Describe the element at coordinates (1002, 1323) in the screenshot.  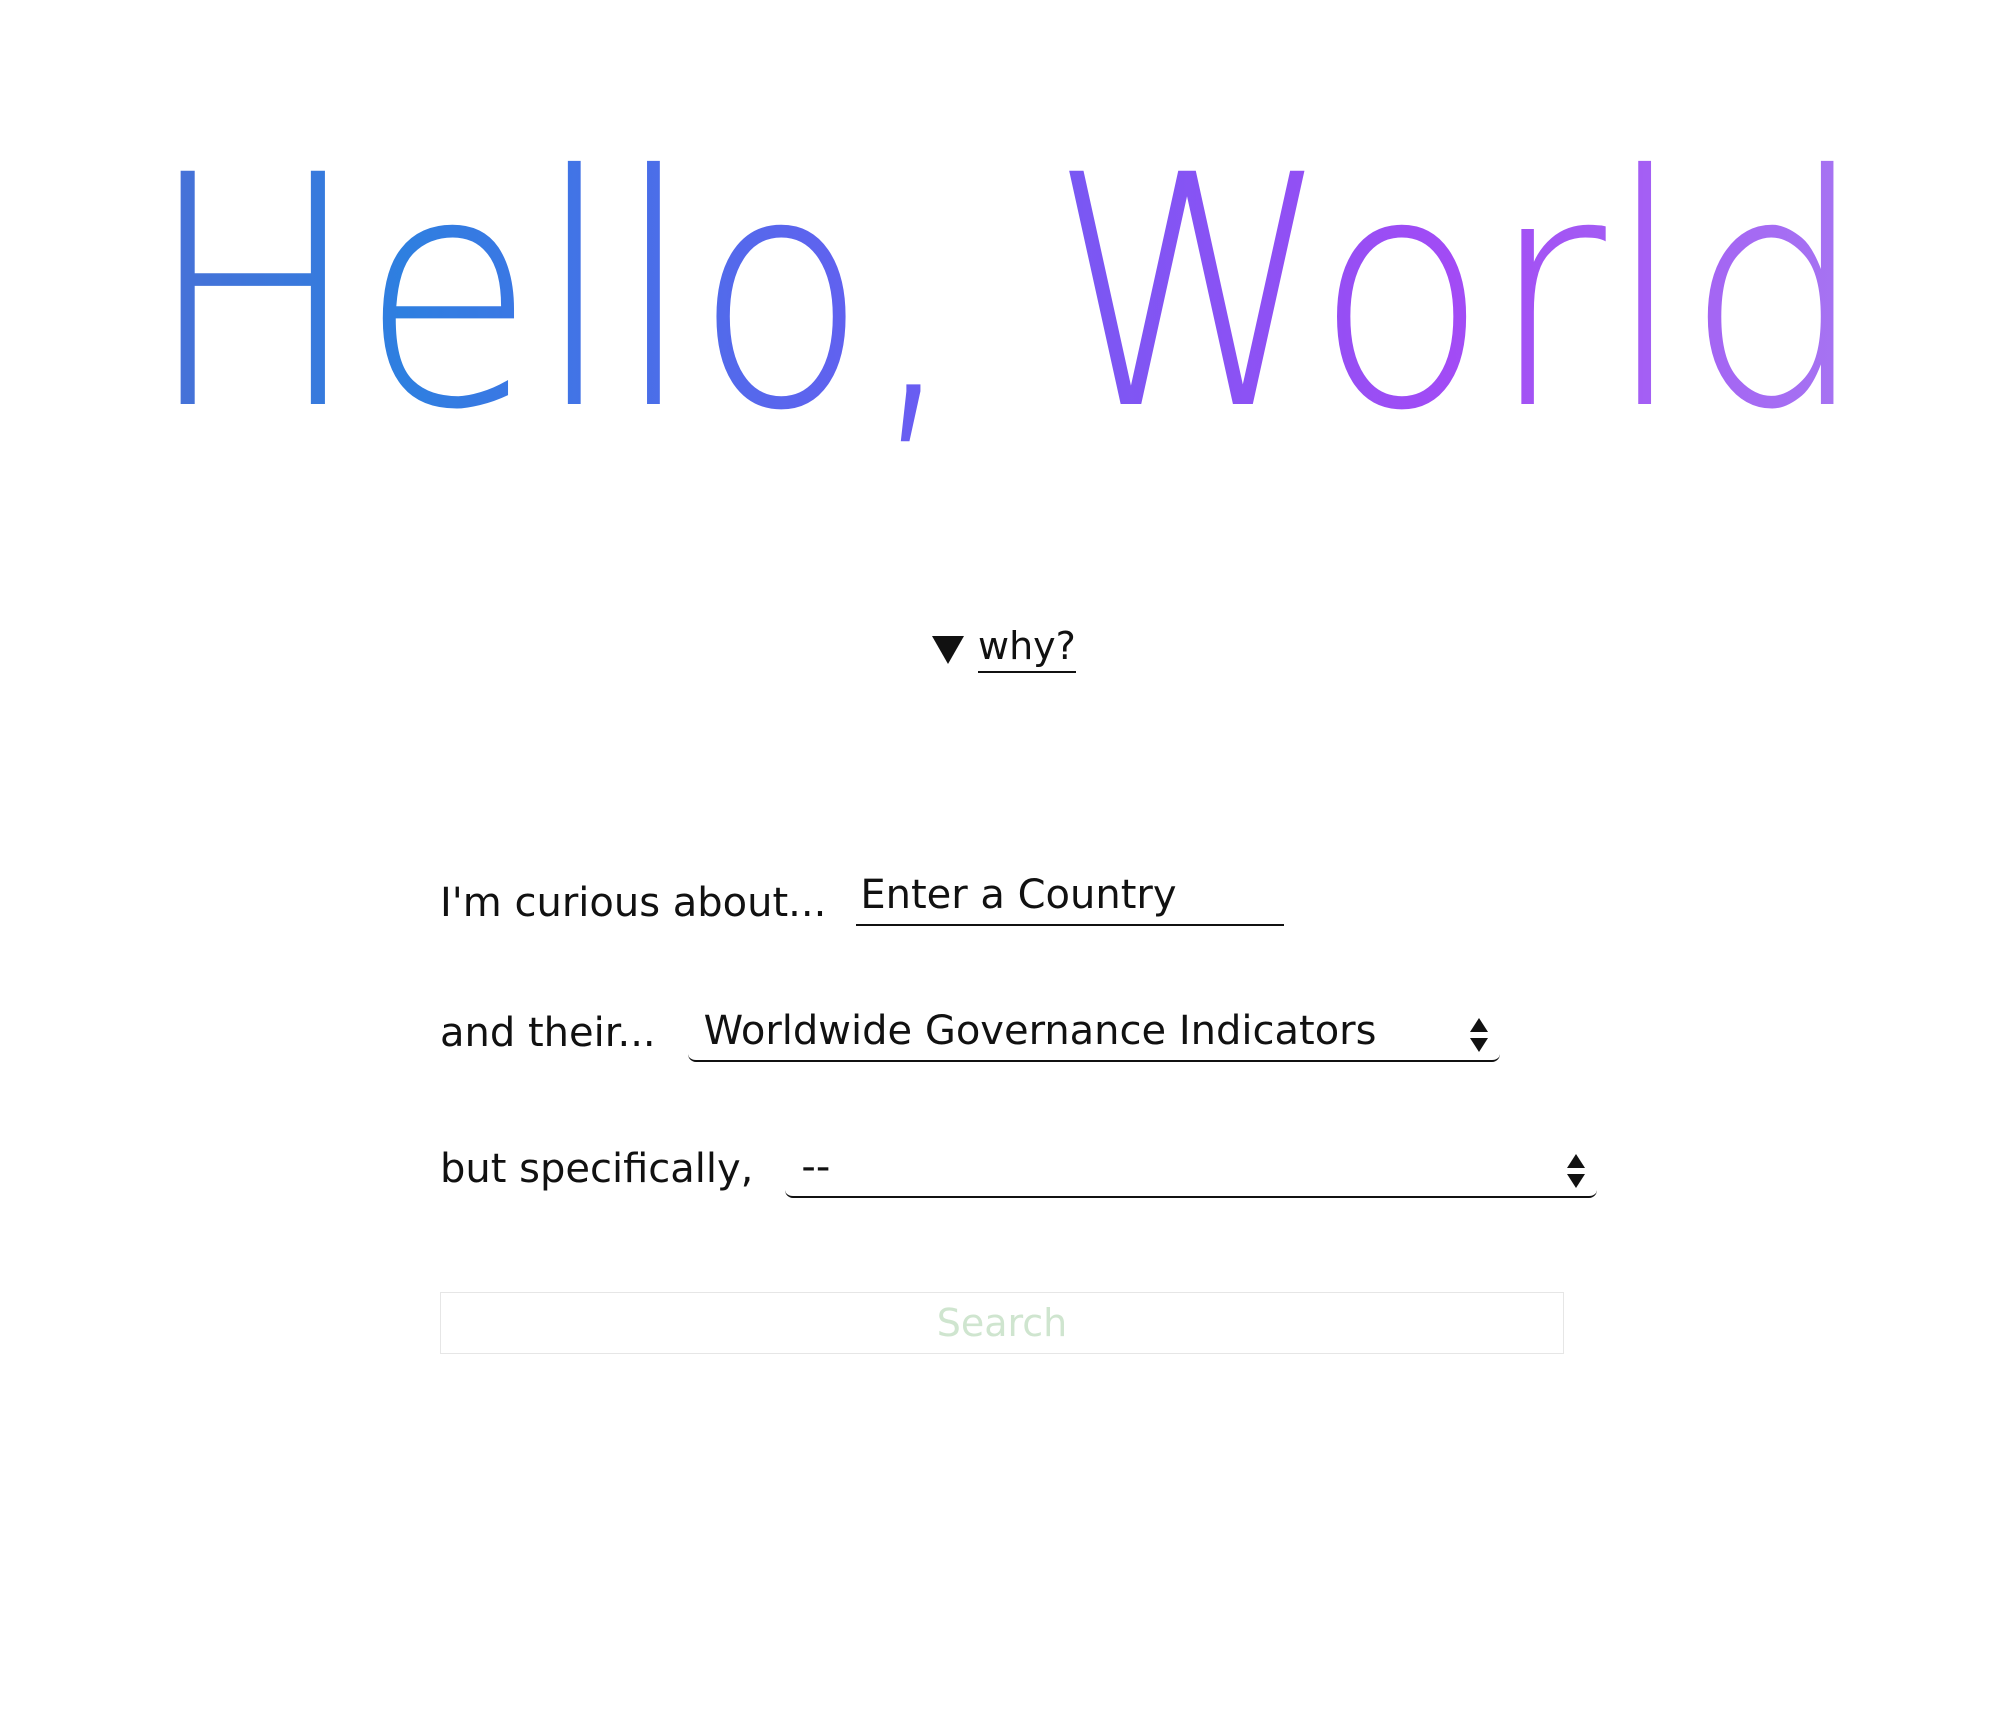
I see `search-button: Search` at that location.